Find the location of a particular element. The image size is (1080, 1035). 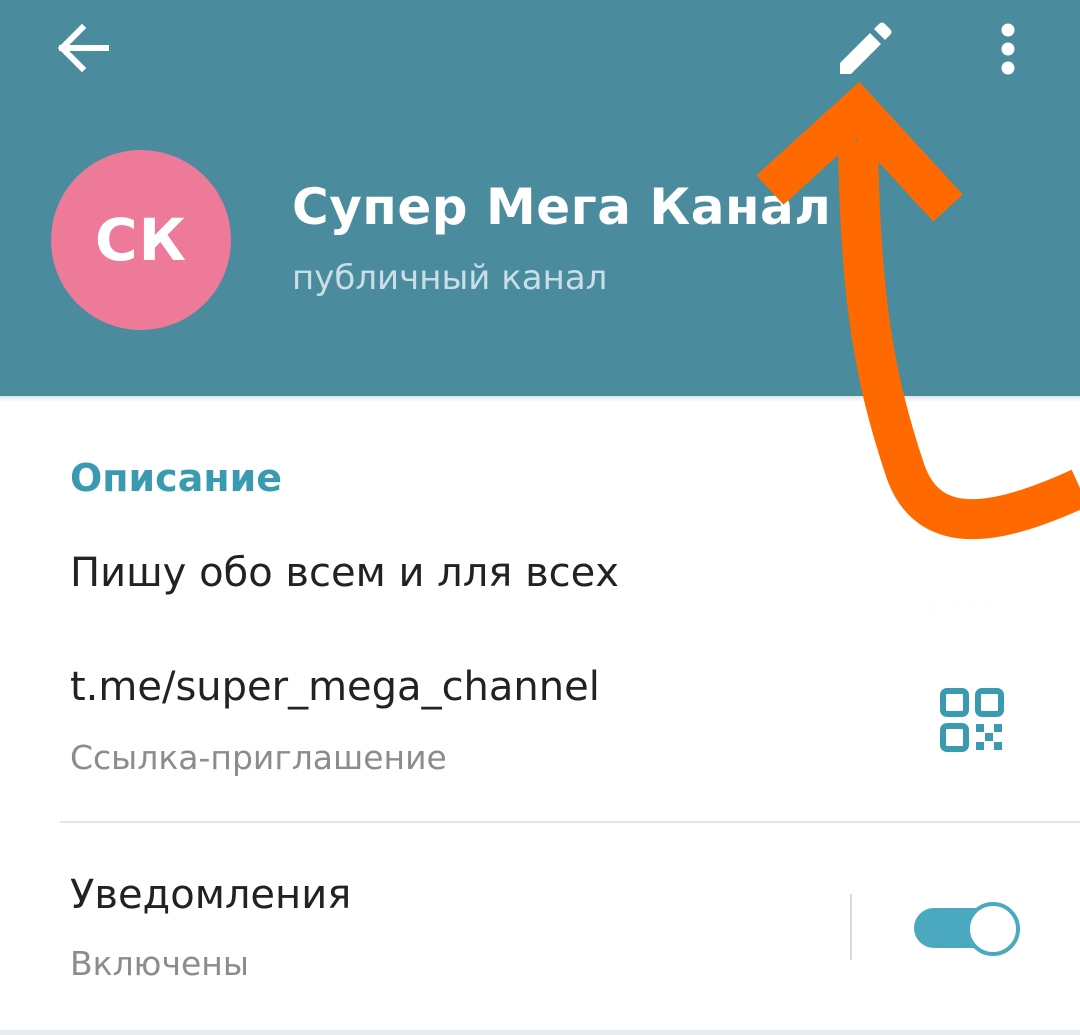

back-button is located at coordinates (82, 48).